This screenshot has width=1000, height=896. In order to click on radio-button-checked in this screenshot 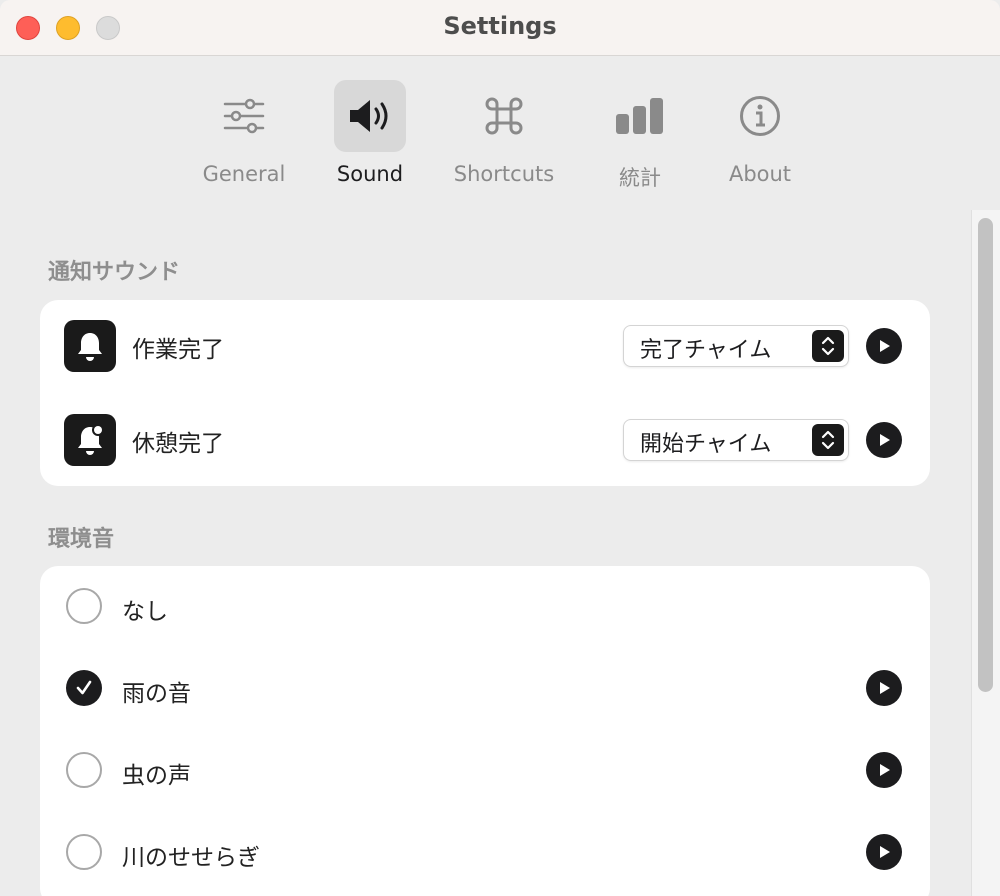, I will do `click(84, 688)`.